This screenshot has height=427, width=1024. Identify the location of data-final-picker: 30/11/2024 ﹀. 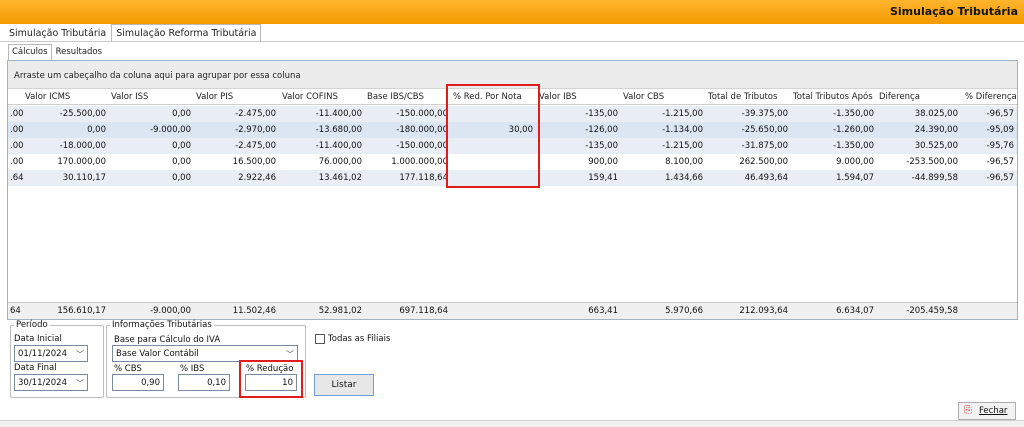
(51, 382).